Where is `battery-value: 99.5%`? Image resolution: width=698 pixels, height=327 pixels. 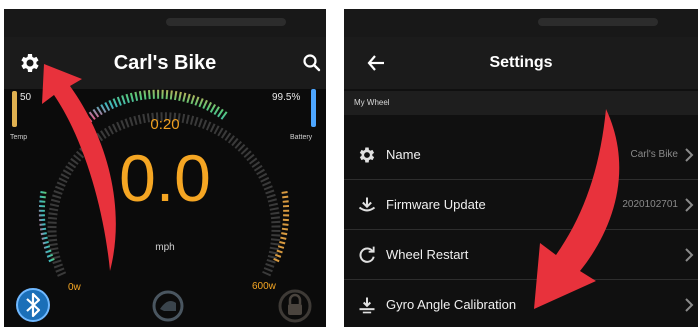
battery-value: 99.5% is located at coordinates (286, 97).